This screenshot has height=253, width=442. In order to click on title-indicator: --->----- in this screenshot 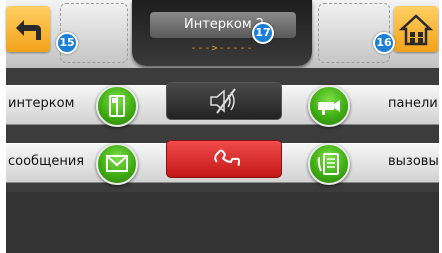, I will do `click(222, 48)`.